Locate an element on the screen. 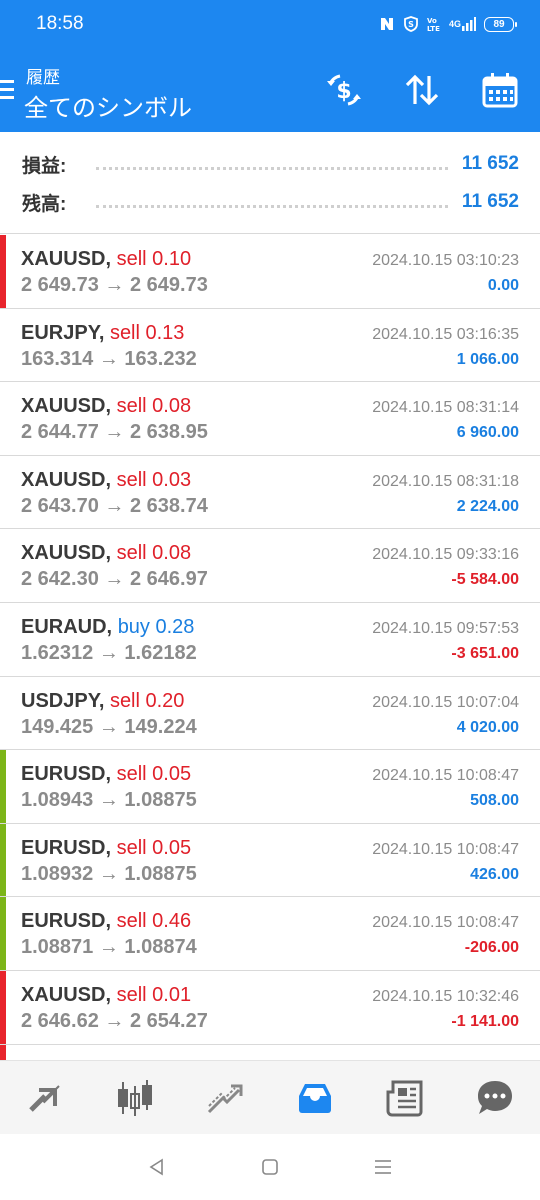 Image resolution: width=540 pixels, height=1200 pixels. deal-profit: 508.00 is located at coordinates (494, 801).